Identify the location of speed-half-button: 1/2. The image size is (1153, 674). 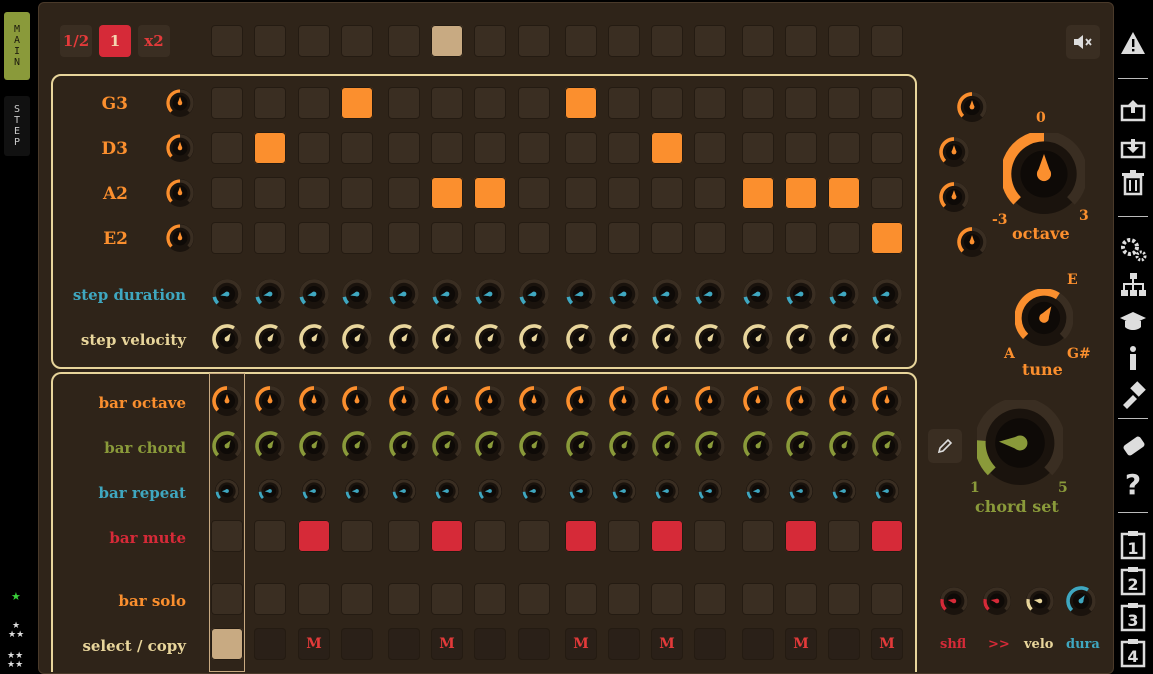
(76, 41).